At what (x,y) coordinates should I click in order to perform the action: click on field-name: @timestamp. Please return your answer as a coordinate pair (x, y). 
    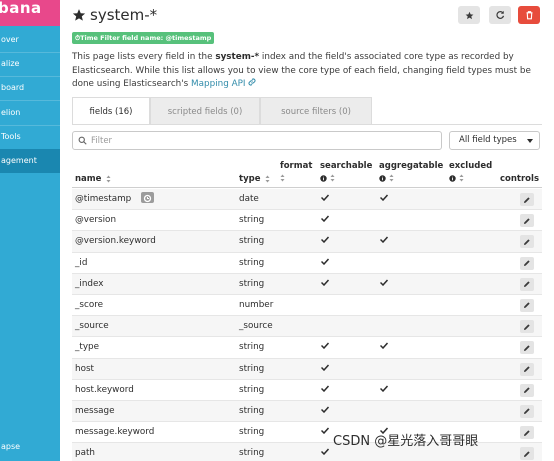
    Looking at the image, I should click on (115, 199).